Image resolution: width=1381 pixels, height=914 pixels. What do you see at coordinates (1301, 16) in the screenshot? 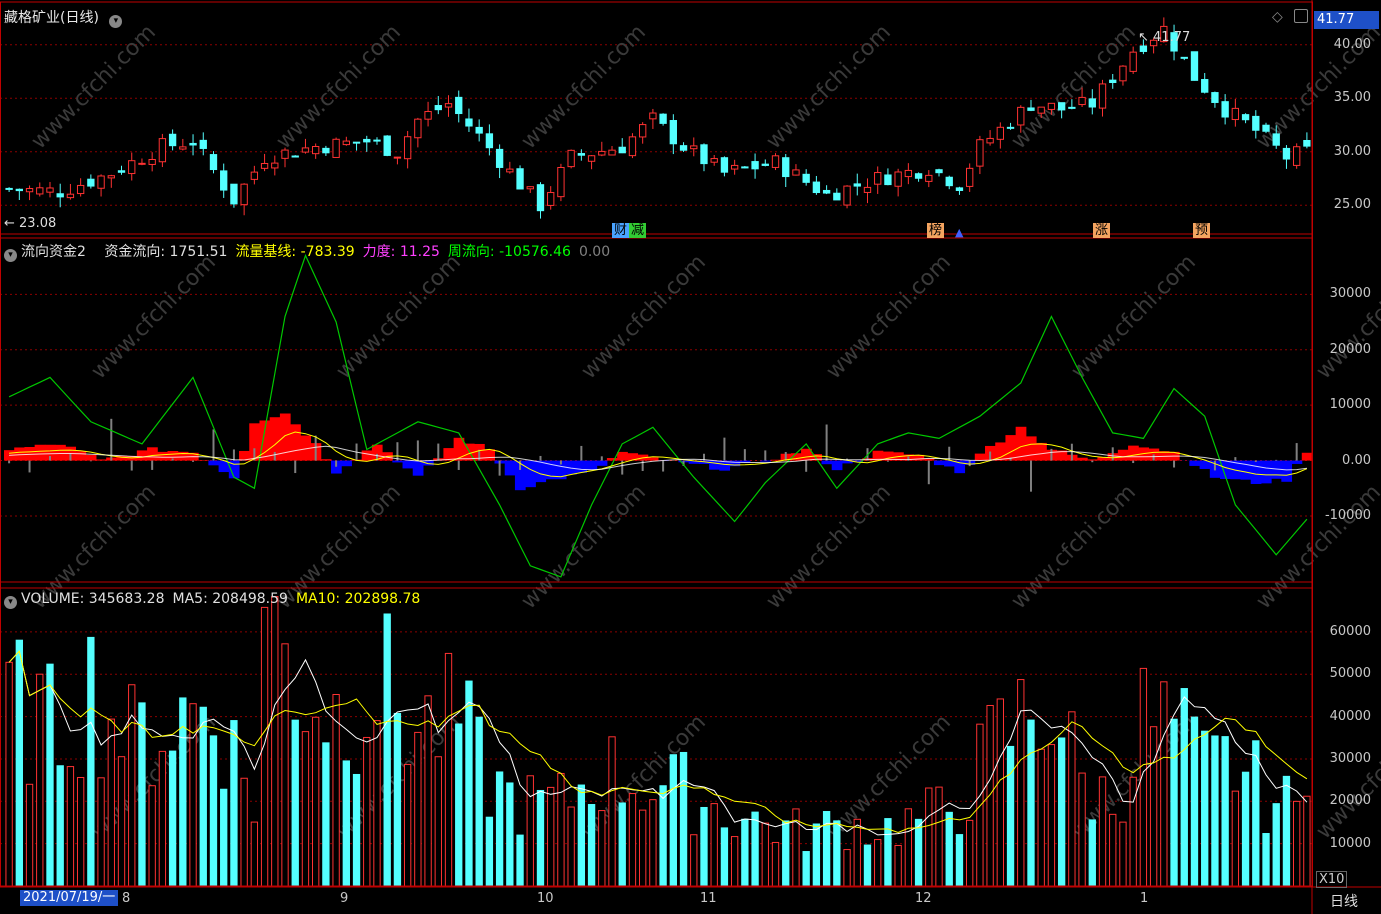
I see `window-icon` at bounding box center [1301, 16].